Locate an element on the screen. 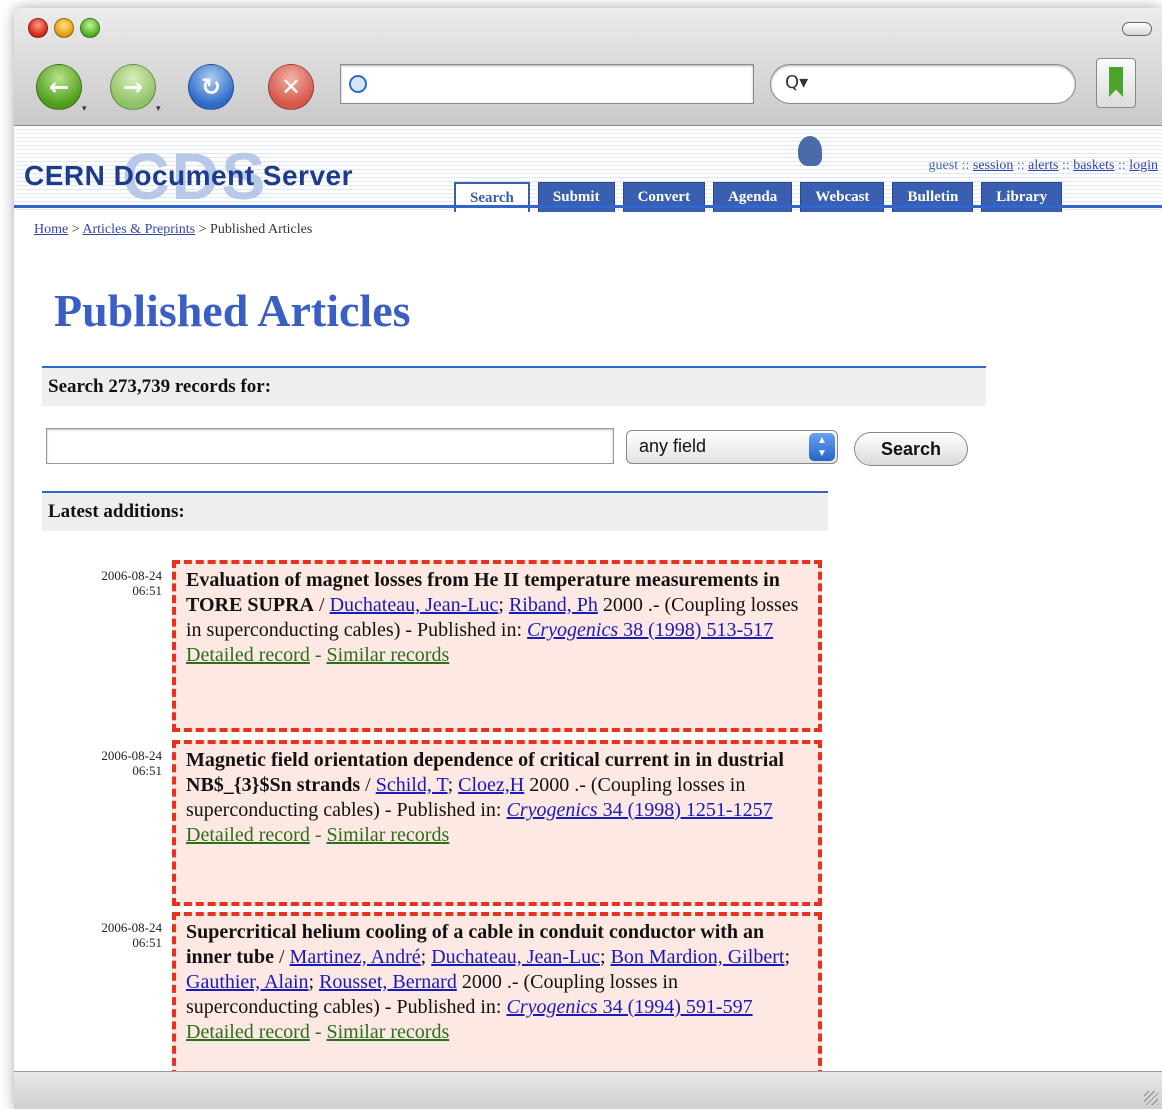 The image size is (1162, 1109). author-link: Cloez,H is located at coordinates (491, 785).